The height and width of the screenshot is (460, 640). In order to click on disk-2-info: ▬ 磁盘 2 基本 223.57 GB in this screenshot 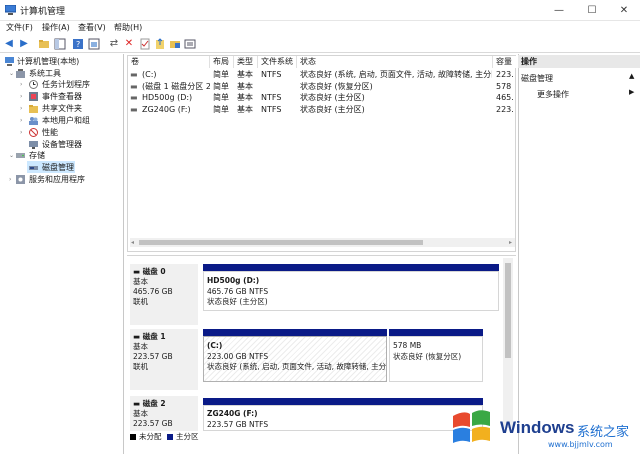, I will do `click(164, 413)`.